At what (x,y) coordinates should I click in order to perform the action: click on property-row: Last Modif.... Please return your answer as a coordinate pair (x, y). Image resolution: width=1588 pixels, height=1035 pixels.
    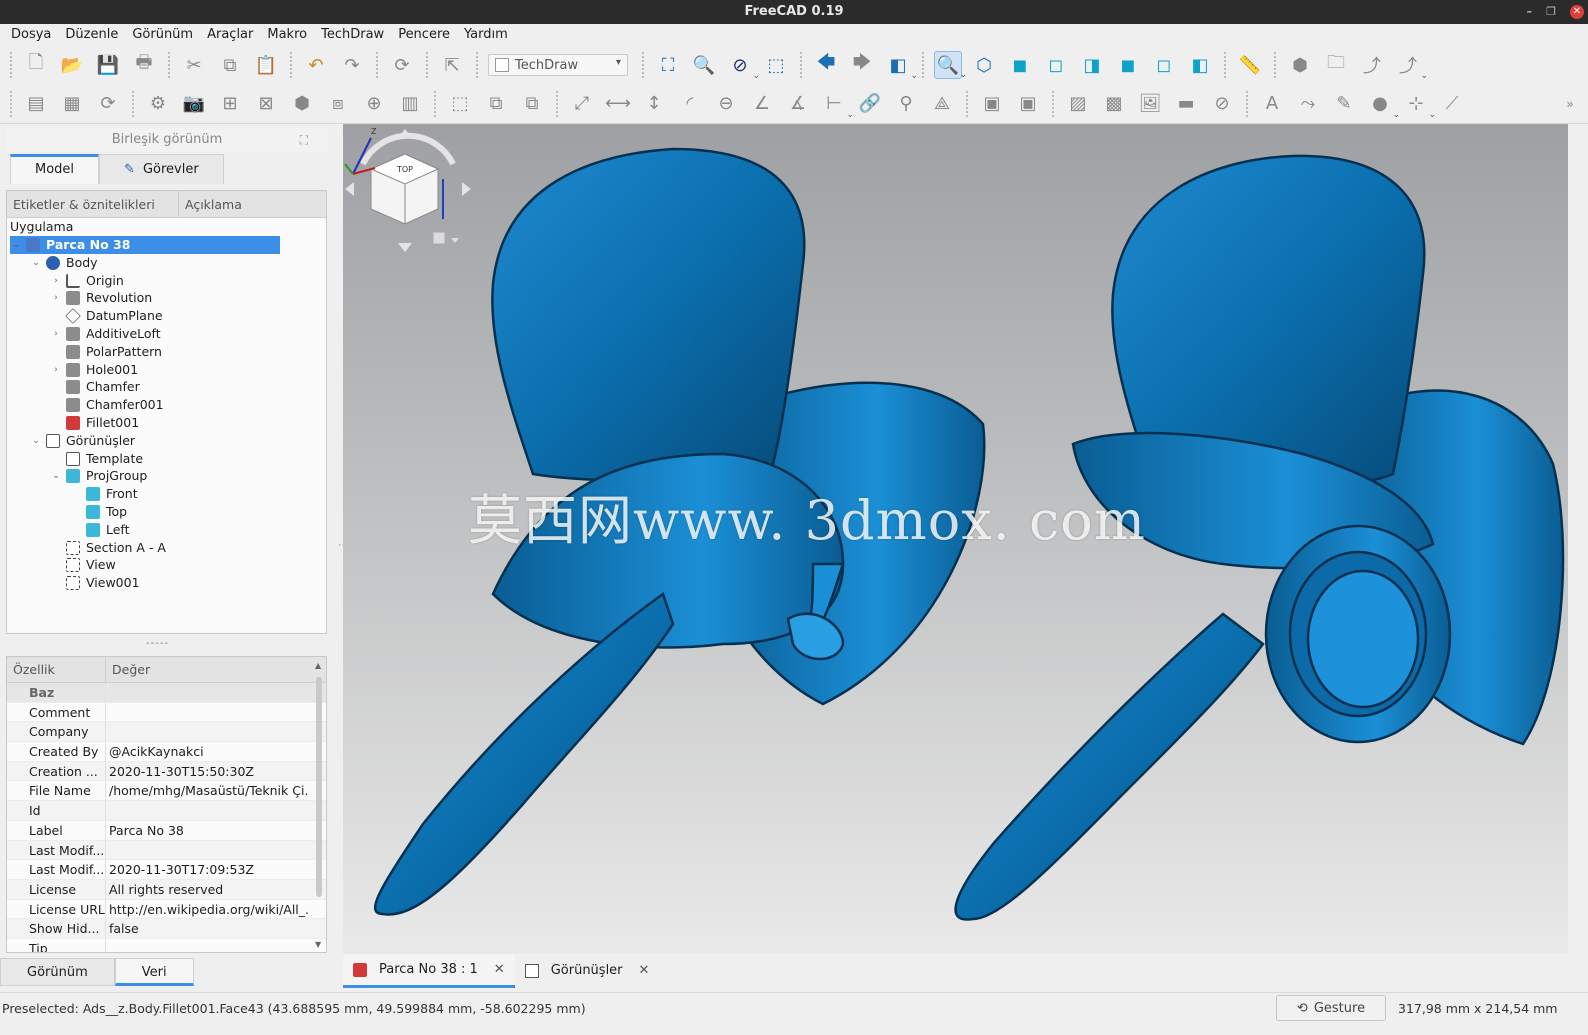
    Looking at the image, I should click on (166, 850).